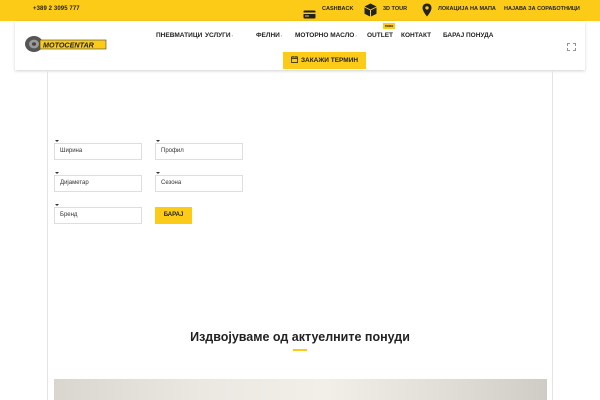 This screenshot has width=600, height=400. Describe the element at coordinates (542, 9) in the screenshot. I see `partners-link: НАЈАВА ЗА СОРАБОТНИЦИ` at that location.